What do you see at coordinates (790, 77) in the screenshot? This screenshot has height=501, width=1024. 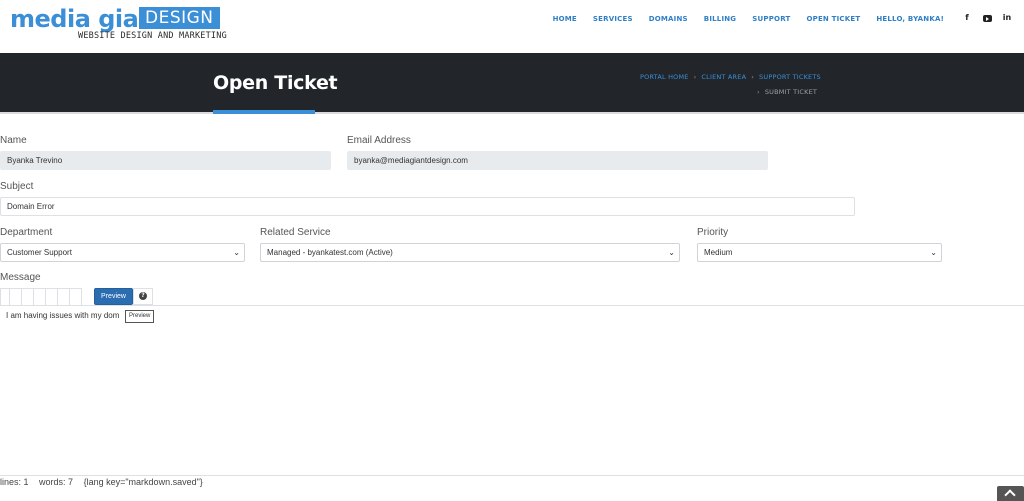 I see `breadcrumb-support-tickets: SUPPORT TICKETS` at bounding box center [790, 77].